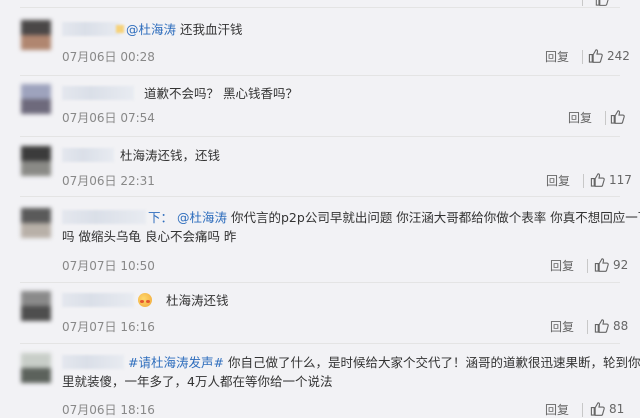 This screenshot has width=640, height=418. I want to click on like-button: 92, so click(611, 264).